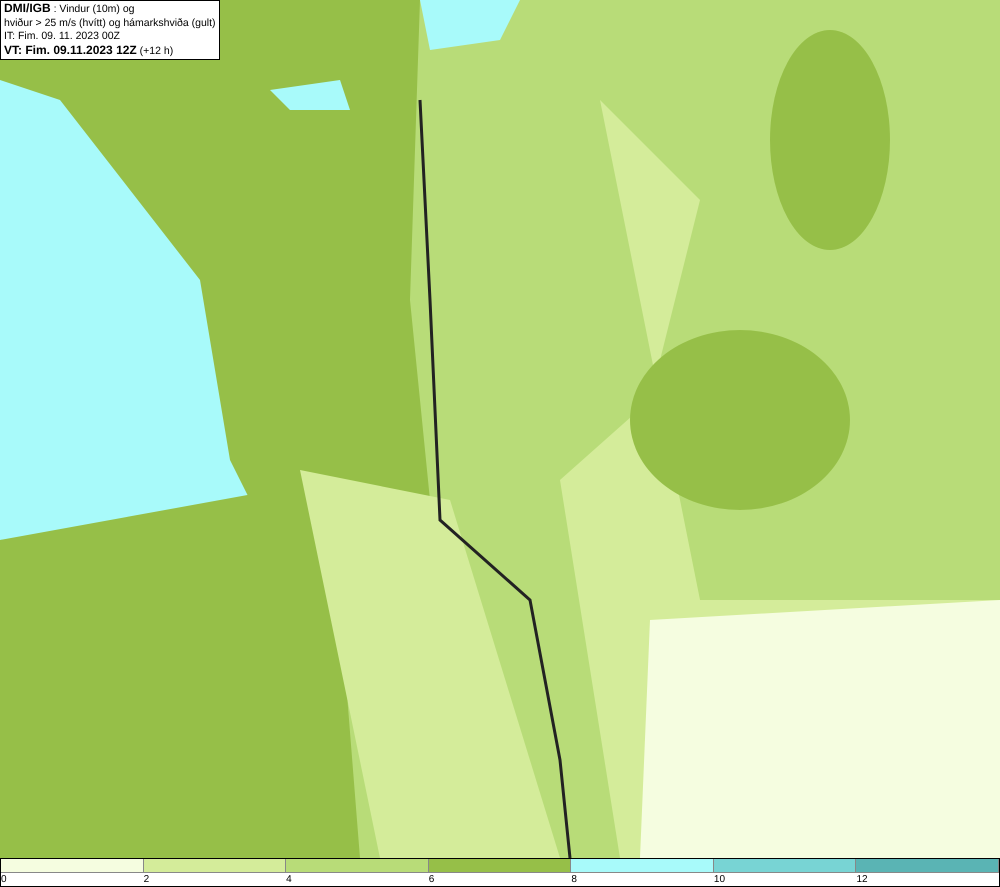  What do you see at coordinates (110, 23) in the screenshot?
I see `title-line: hviður > 25 m/s (hvítt) og hámarkshviða (gult)` at bounding box center [110, 23].